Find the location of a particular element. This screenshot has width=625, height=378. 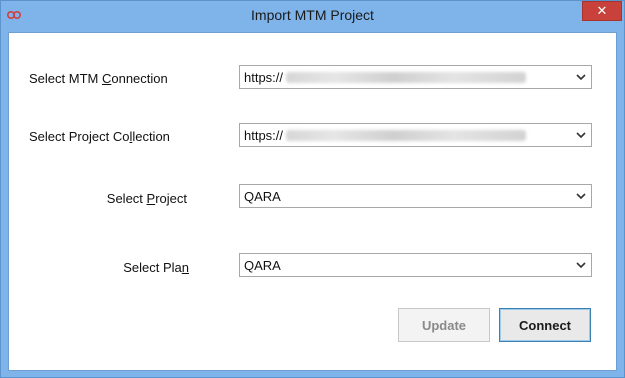

close-icon: ✕ is located at coordinates (602, 10).